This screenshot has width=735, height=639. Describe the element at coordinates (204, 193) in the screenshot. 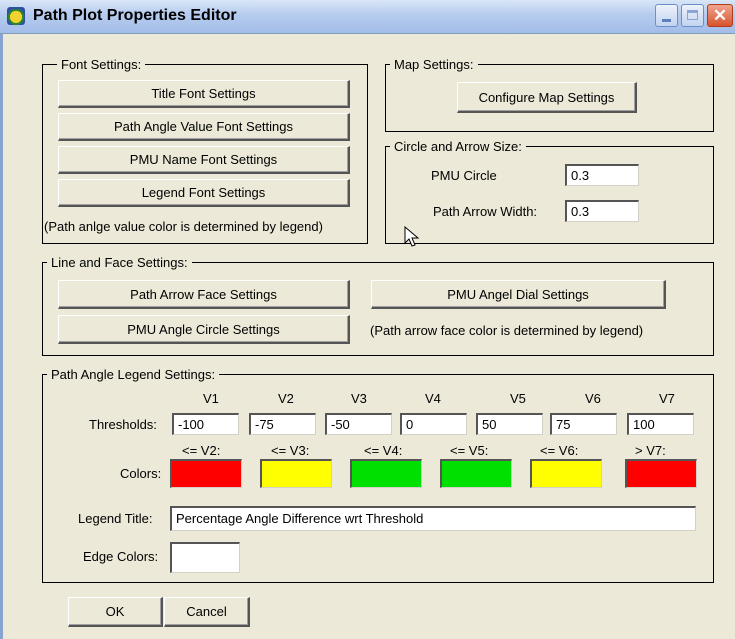

I see `legend-font-settings-button: Legend Font Settings` at that location.